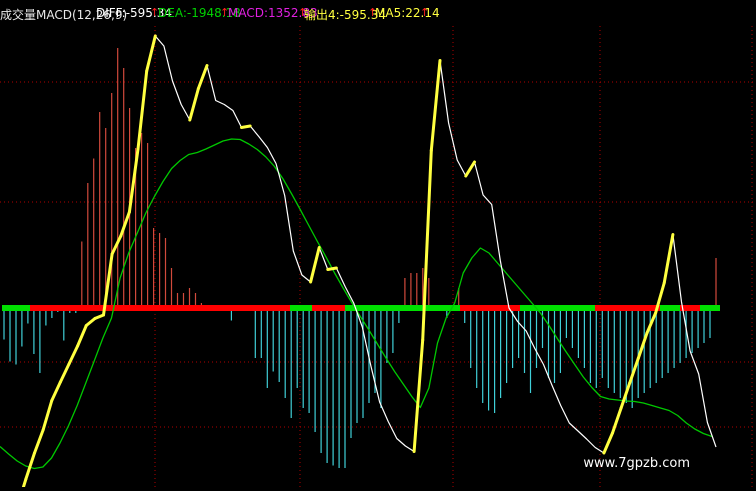 The image size is (756, 491). Describe the element at coordinates (407, 13) in the screenshot. I see `legend-ma5: MA5:22.14` at that location.